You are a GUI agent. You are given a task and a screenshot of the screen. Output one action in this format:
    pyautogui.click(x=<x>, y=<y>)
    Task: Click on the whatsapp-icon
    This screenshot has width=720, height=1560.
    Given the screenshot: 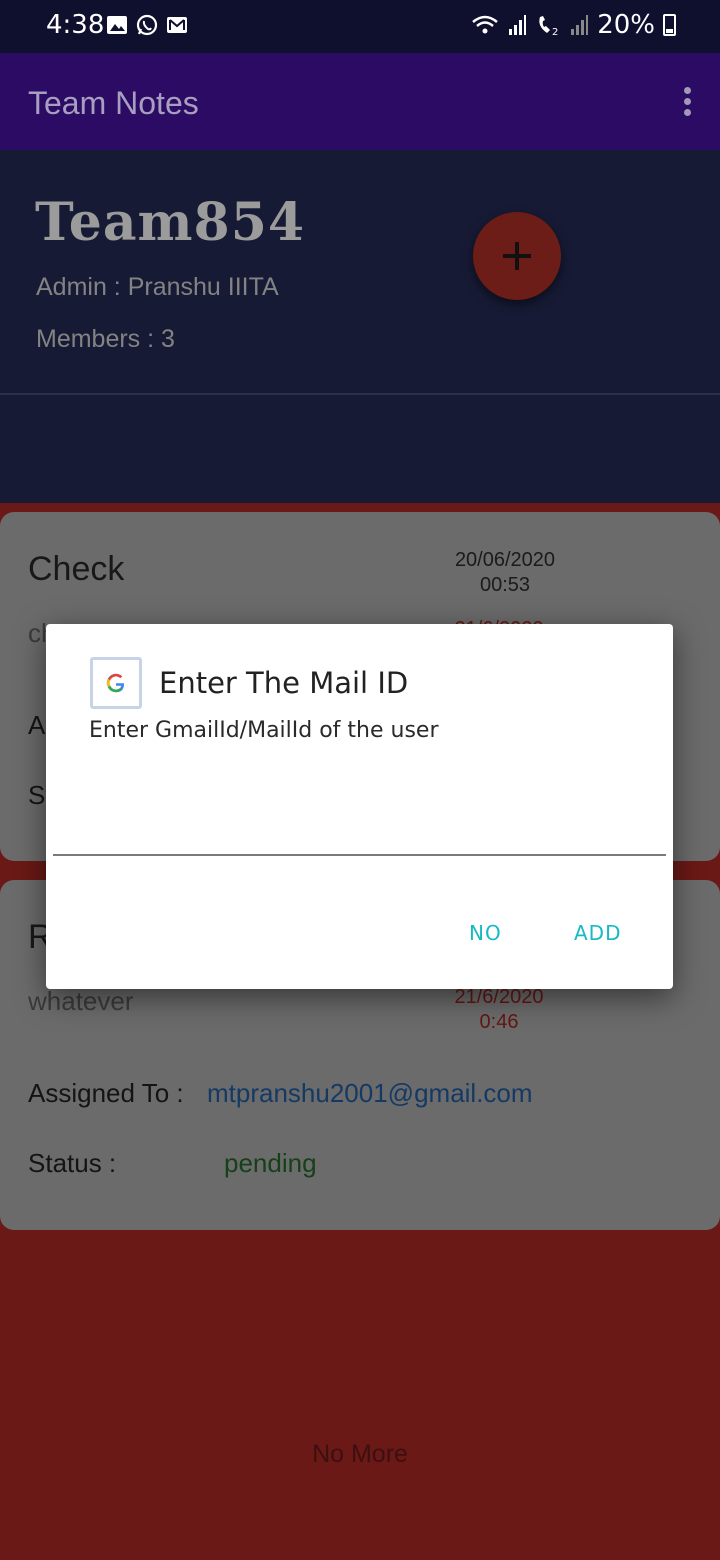 What is the action you would take?
    pyautogui.click(x=147, y=25)
    